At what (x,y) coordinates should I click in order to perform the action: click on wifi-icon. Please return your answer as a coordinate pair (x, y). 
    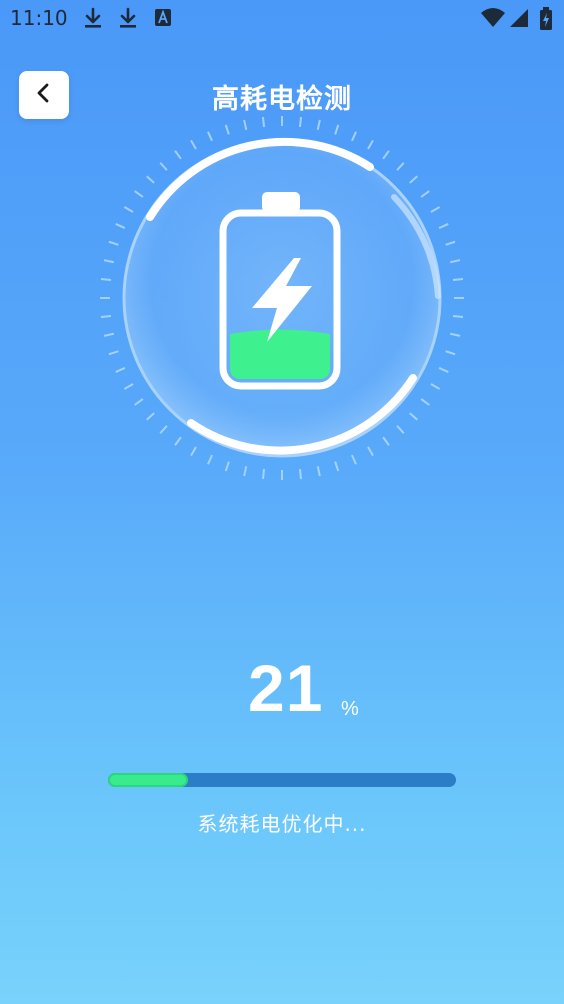
    Looking at the image, I should click on (493, 18).